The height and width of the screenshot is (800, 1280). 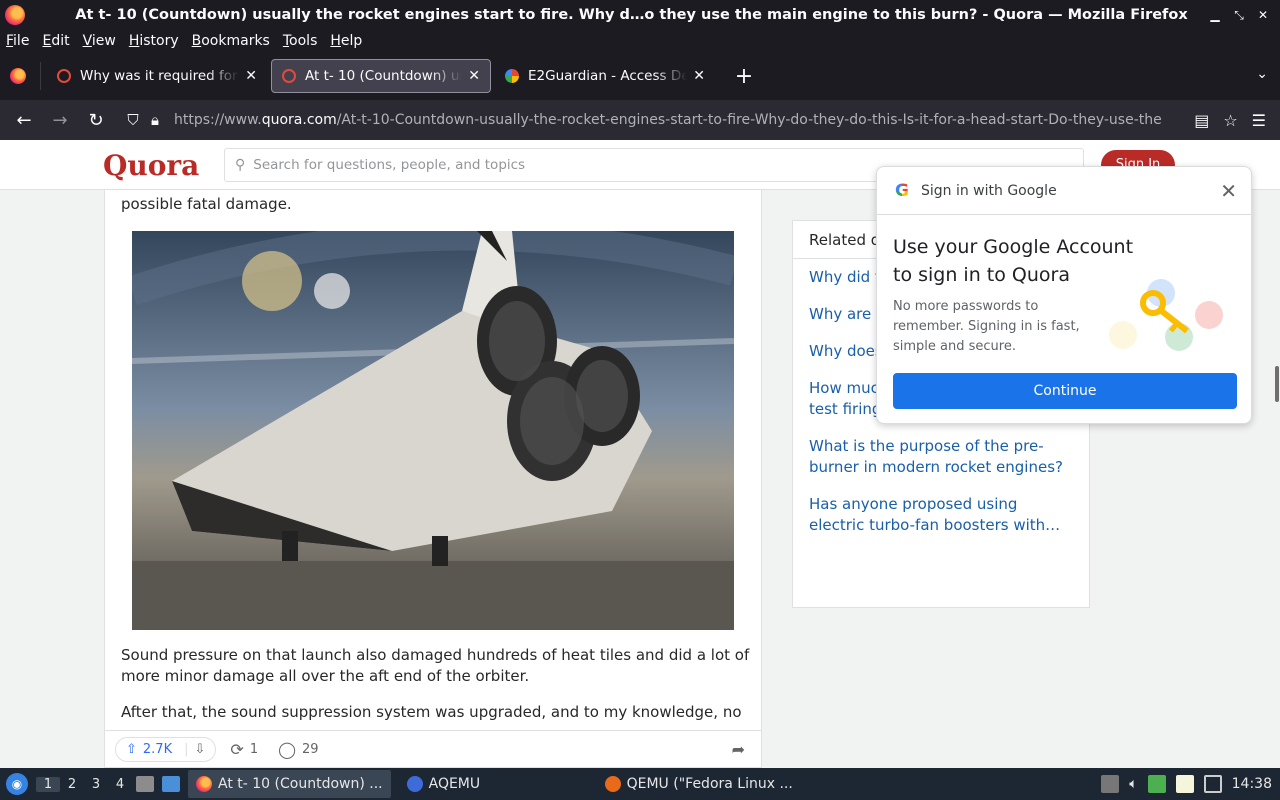 I want to click on menu-view: View, so click(x=99, y=41).